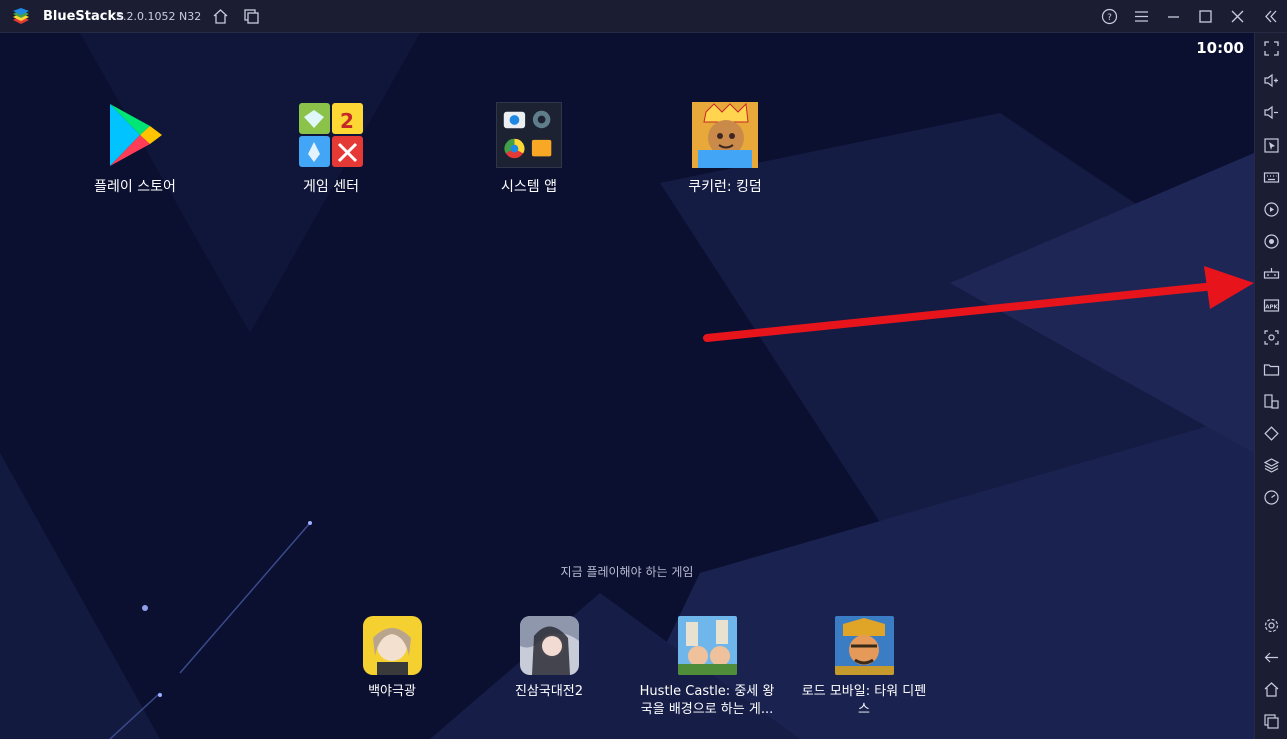  Describe the element at coordinates (1270, 16) in the screenshot. I see `collapse-sidebar-icon` at that location.